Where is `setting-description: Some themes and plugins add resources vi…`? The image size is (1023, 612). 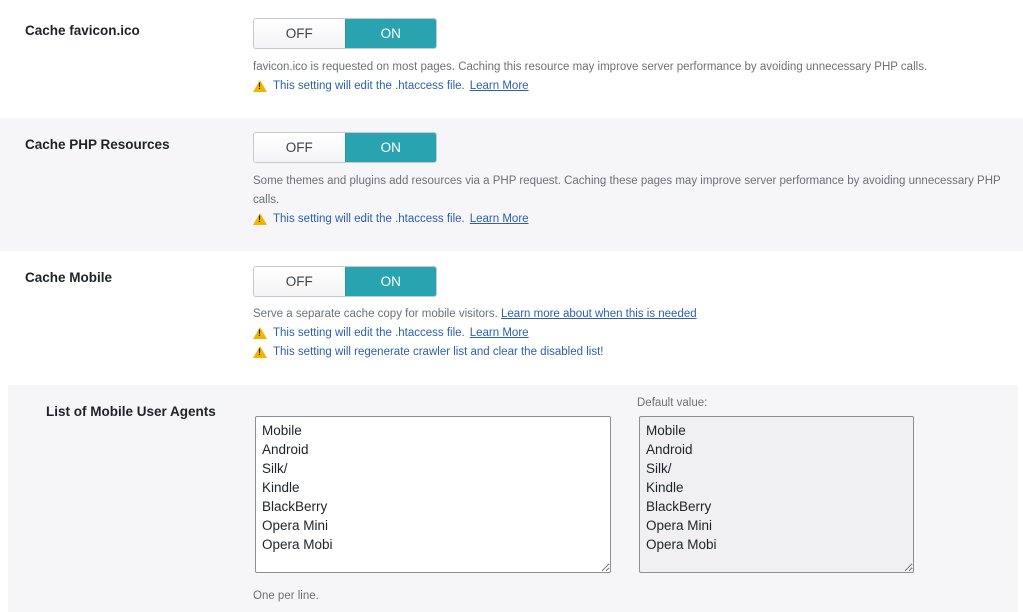 setting-description: Some themes and plugins add resources vi… is located at coordinates (627, 190).